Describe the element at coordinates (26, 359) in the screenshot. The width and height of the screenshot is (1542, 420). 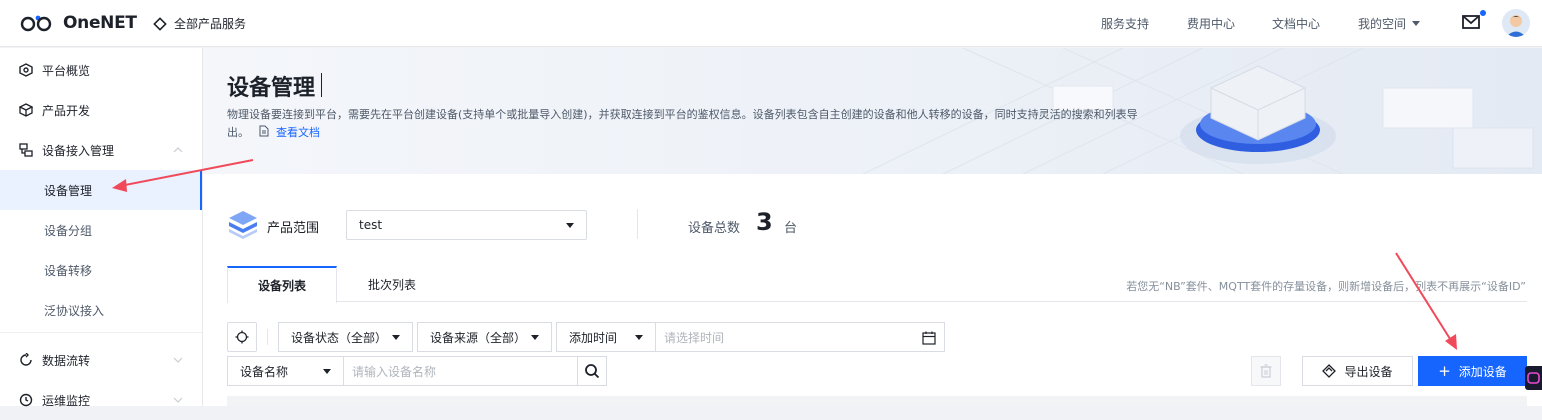
I see `dataflow-icon` at that location.